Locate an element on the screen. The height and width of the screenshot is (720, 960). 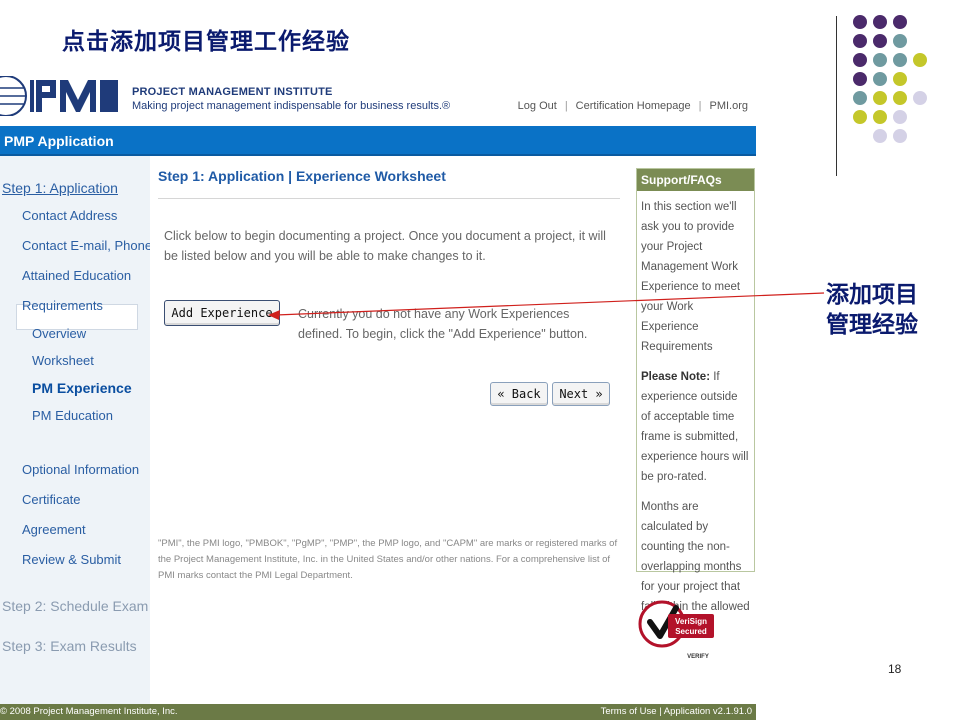
sidebar-item-requirements: Requirements is located at coordinates (62, 305).